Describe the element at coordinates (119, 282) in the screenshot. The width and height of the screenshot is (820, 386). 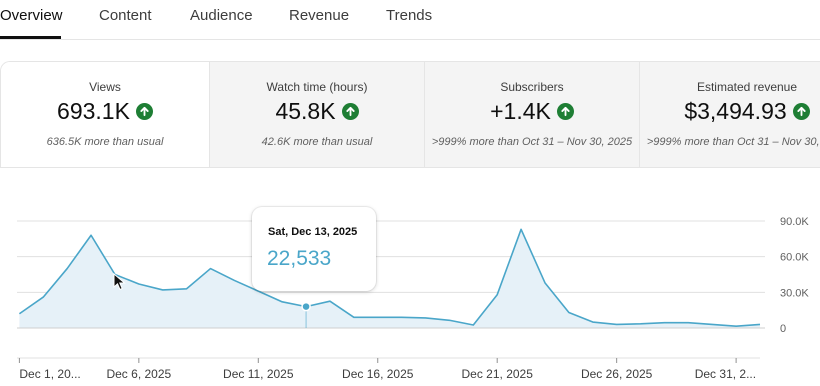
I see `mouse-pointer-icon` at that location.